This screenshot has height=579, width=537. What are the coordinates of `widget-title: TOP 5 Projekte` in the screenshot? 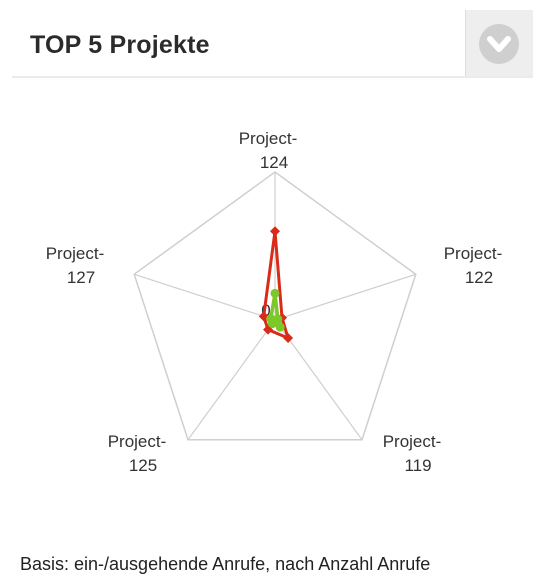 It's located at (120, 45).